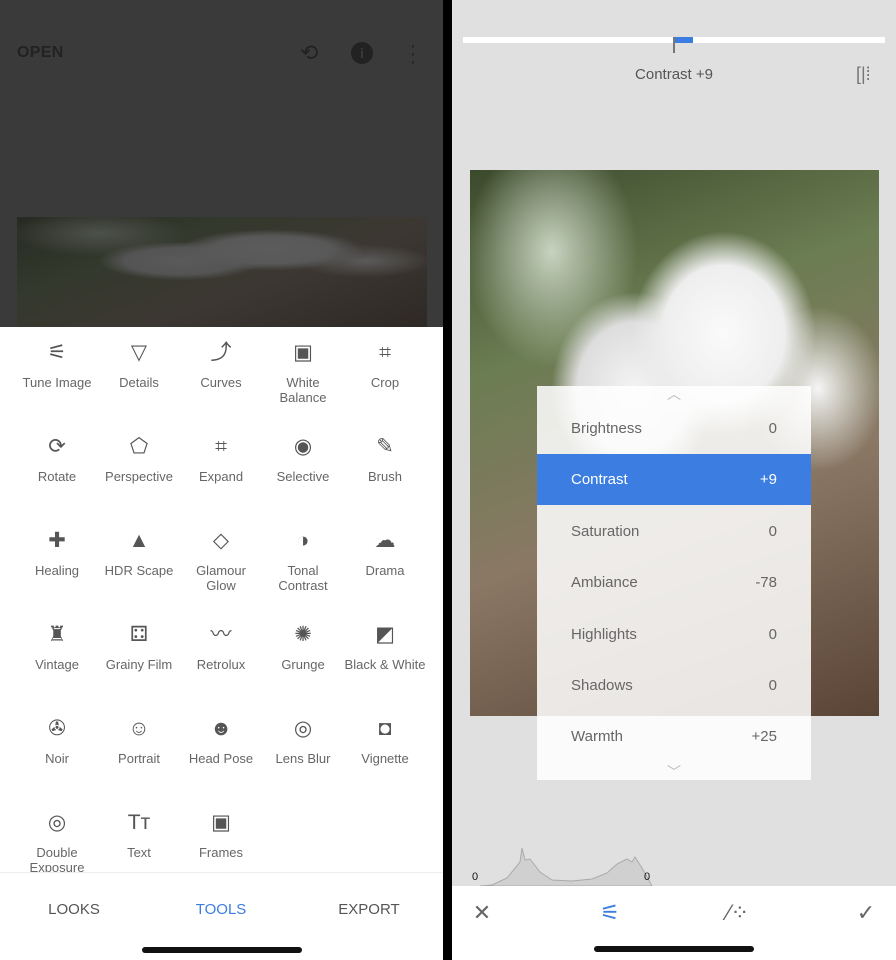 The image size is (896, 960). Describe the element at coordinates (222, 950) in the screenshot. I see `home-indicator` at that location.